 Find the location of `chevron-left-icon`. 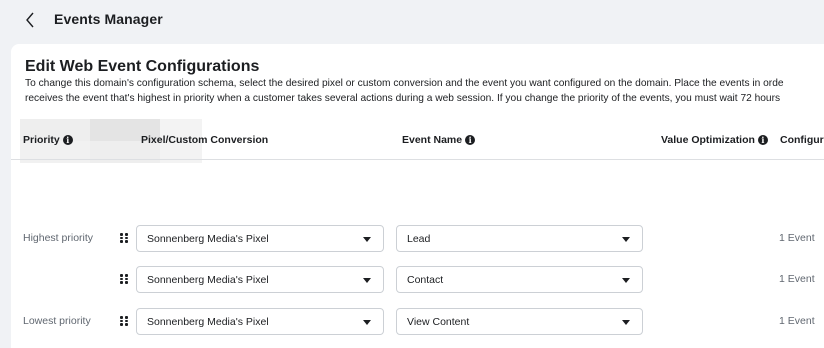

chevron-left-icon is located at coordinates (30, 20).